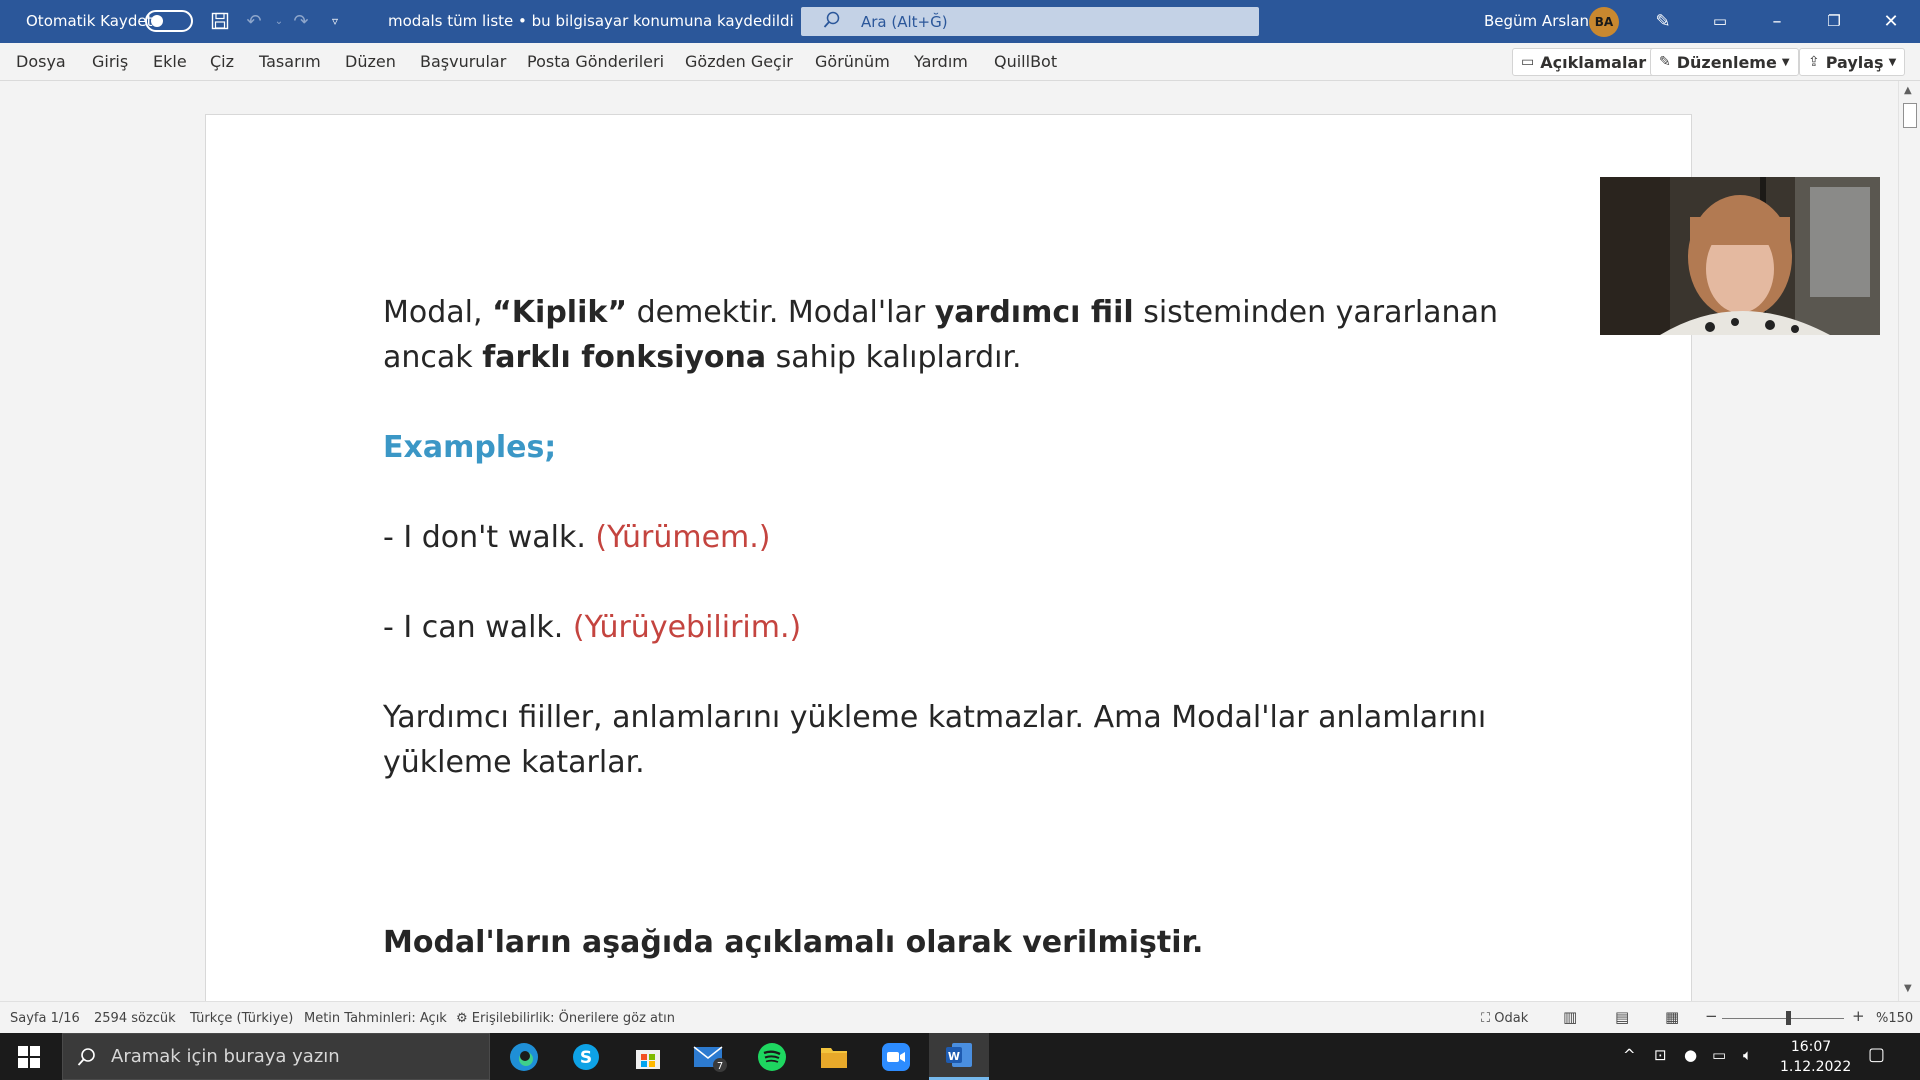  I want to click on web-layout-icon: ▦, so click(1672, 1017).